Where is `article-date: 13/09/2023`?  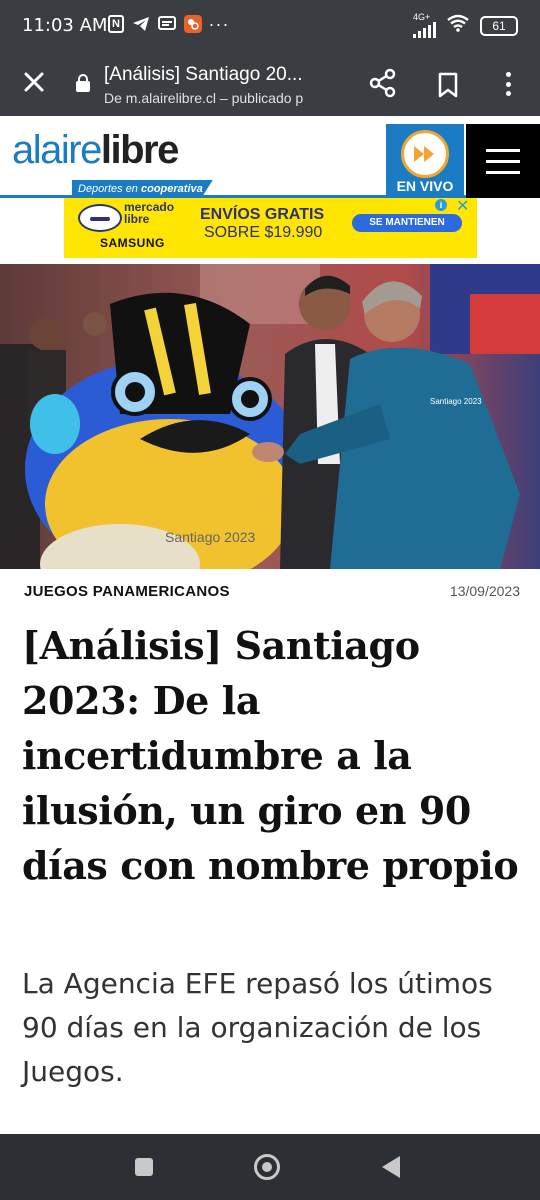
article-date: 13/09/2023 is located at coordinates (484, 591).